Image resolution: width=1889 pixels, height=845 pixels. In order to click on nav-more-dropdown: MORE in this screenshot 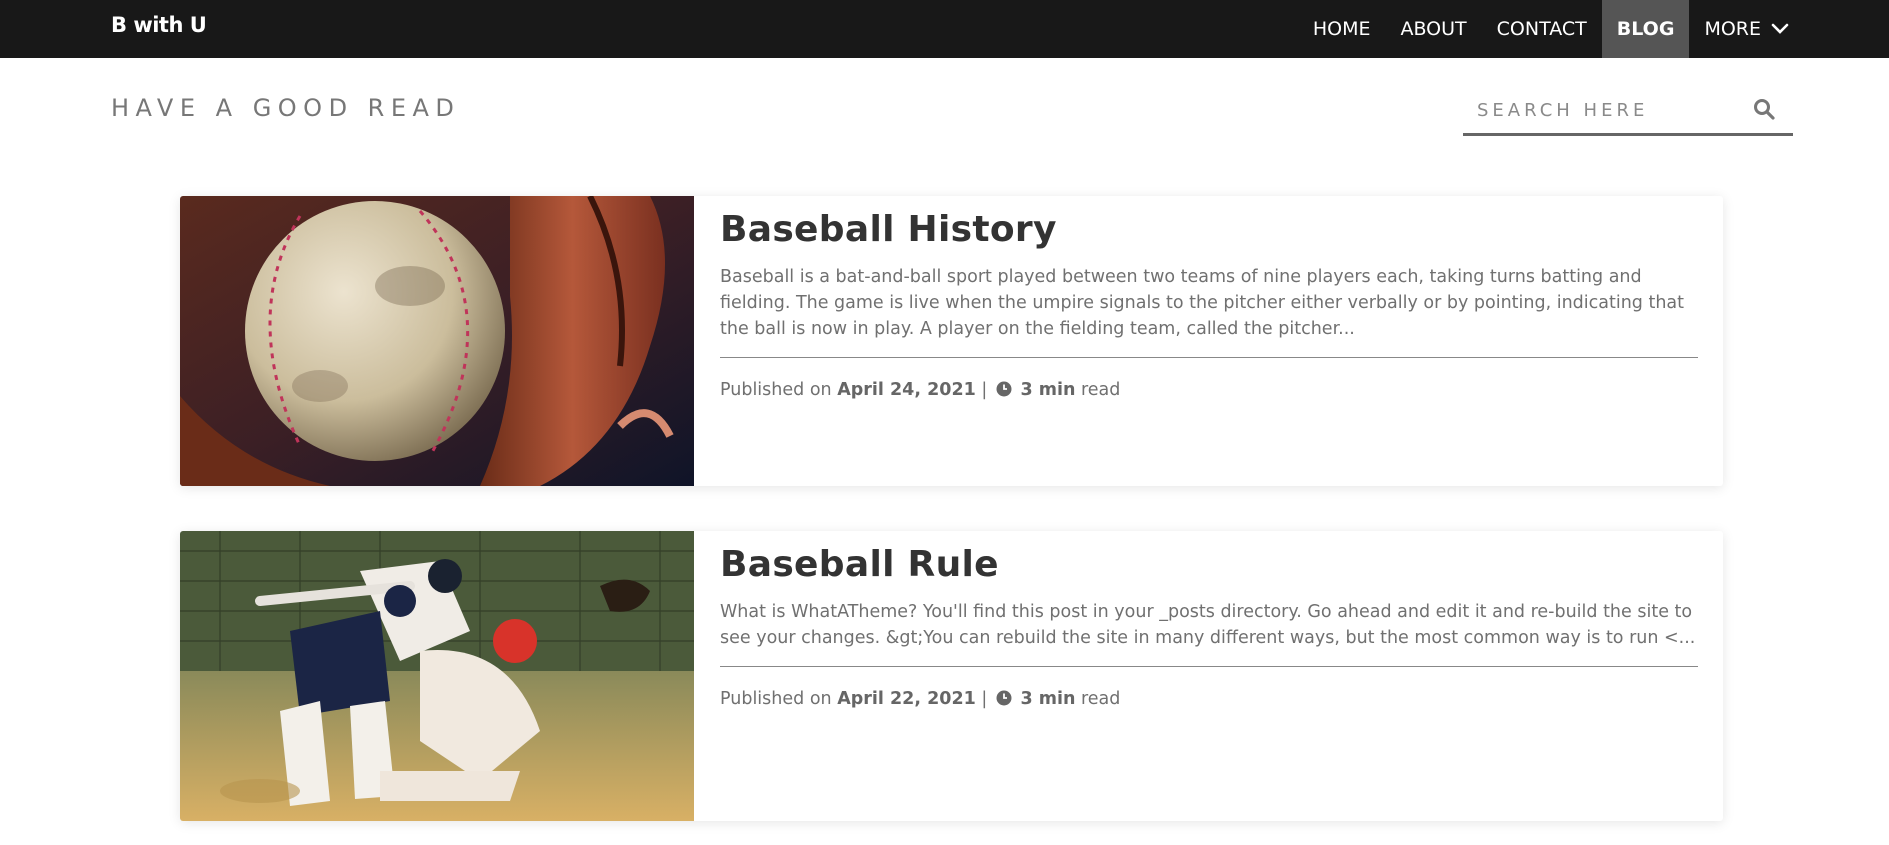, I will do `click(1789, 29)`.